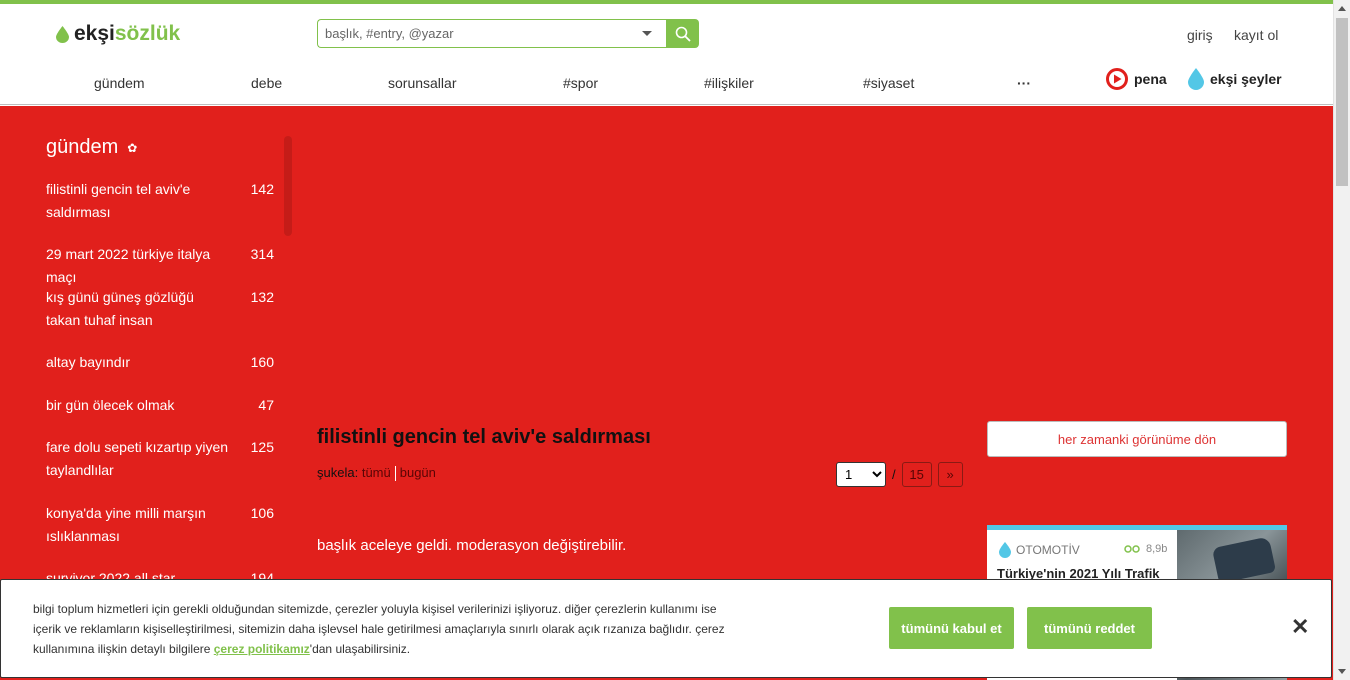  What do you see at coordinates (110, 405) in the screenshot?
I see `topic-title: bir gün ölecek olmak` at bounding box center [110, 405].